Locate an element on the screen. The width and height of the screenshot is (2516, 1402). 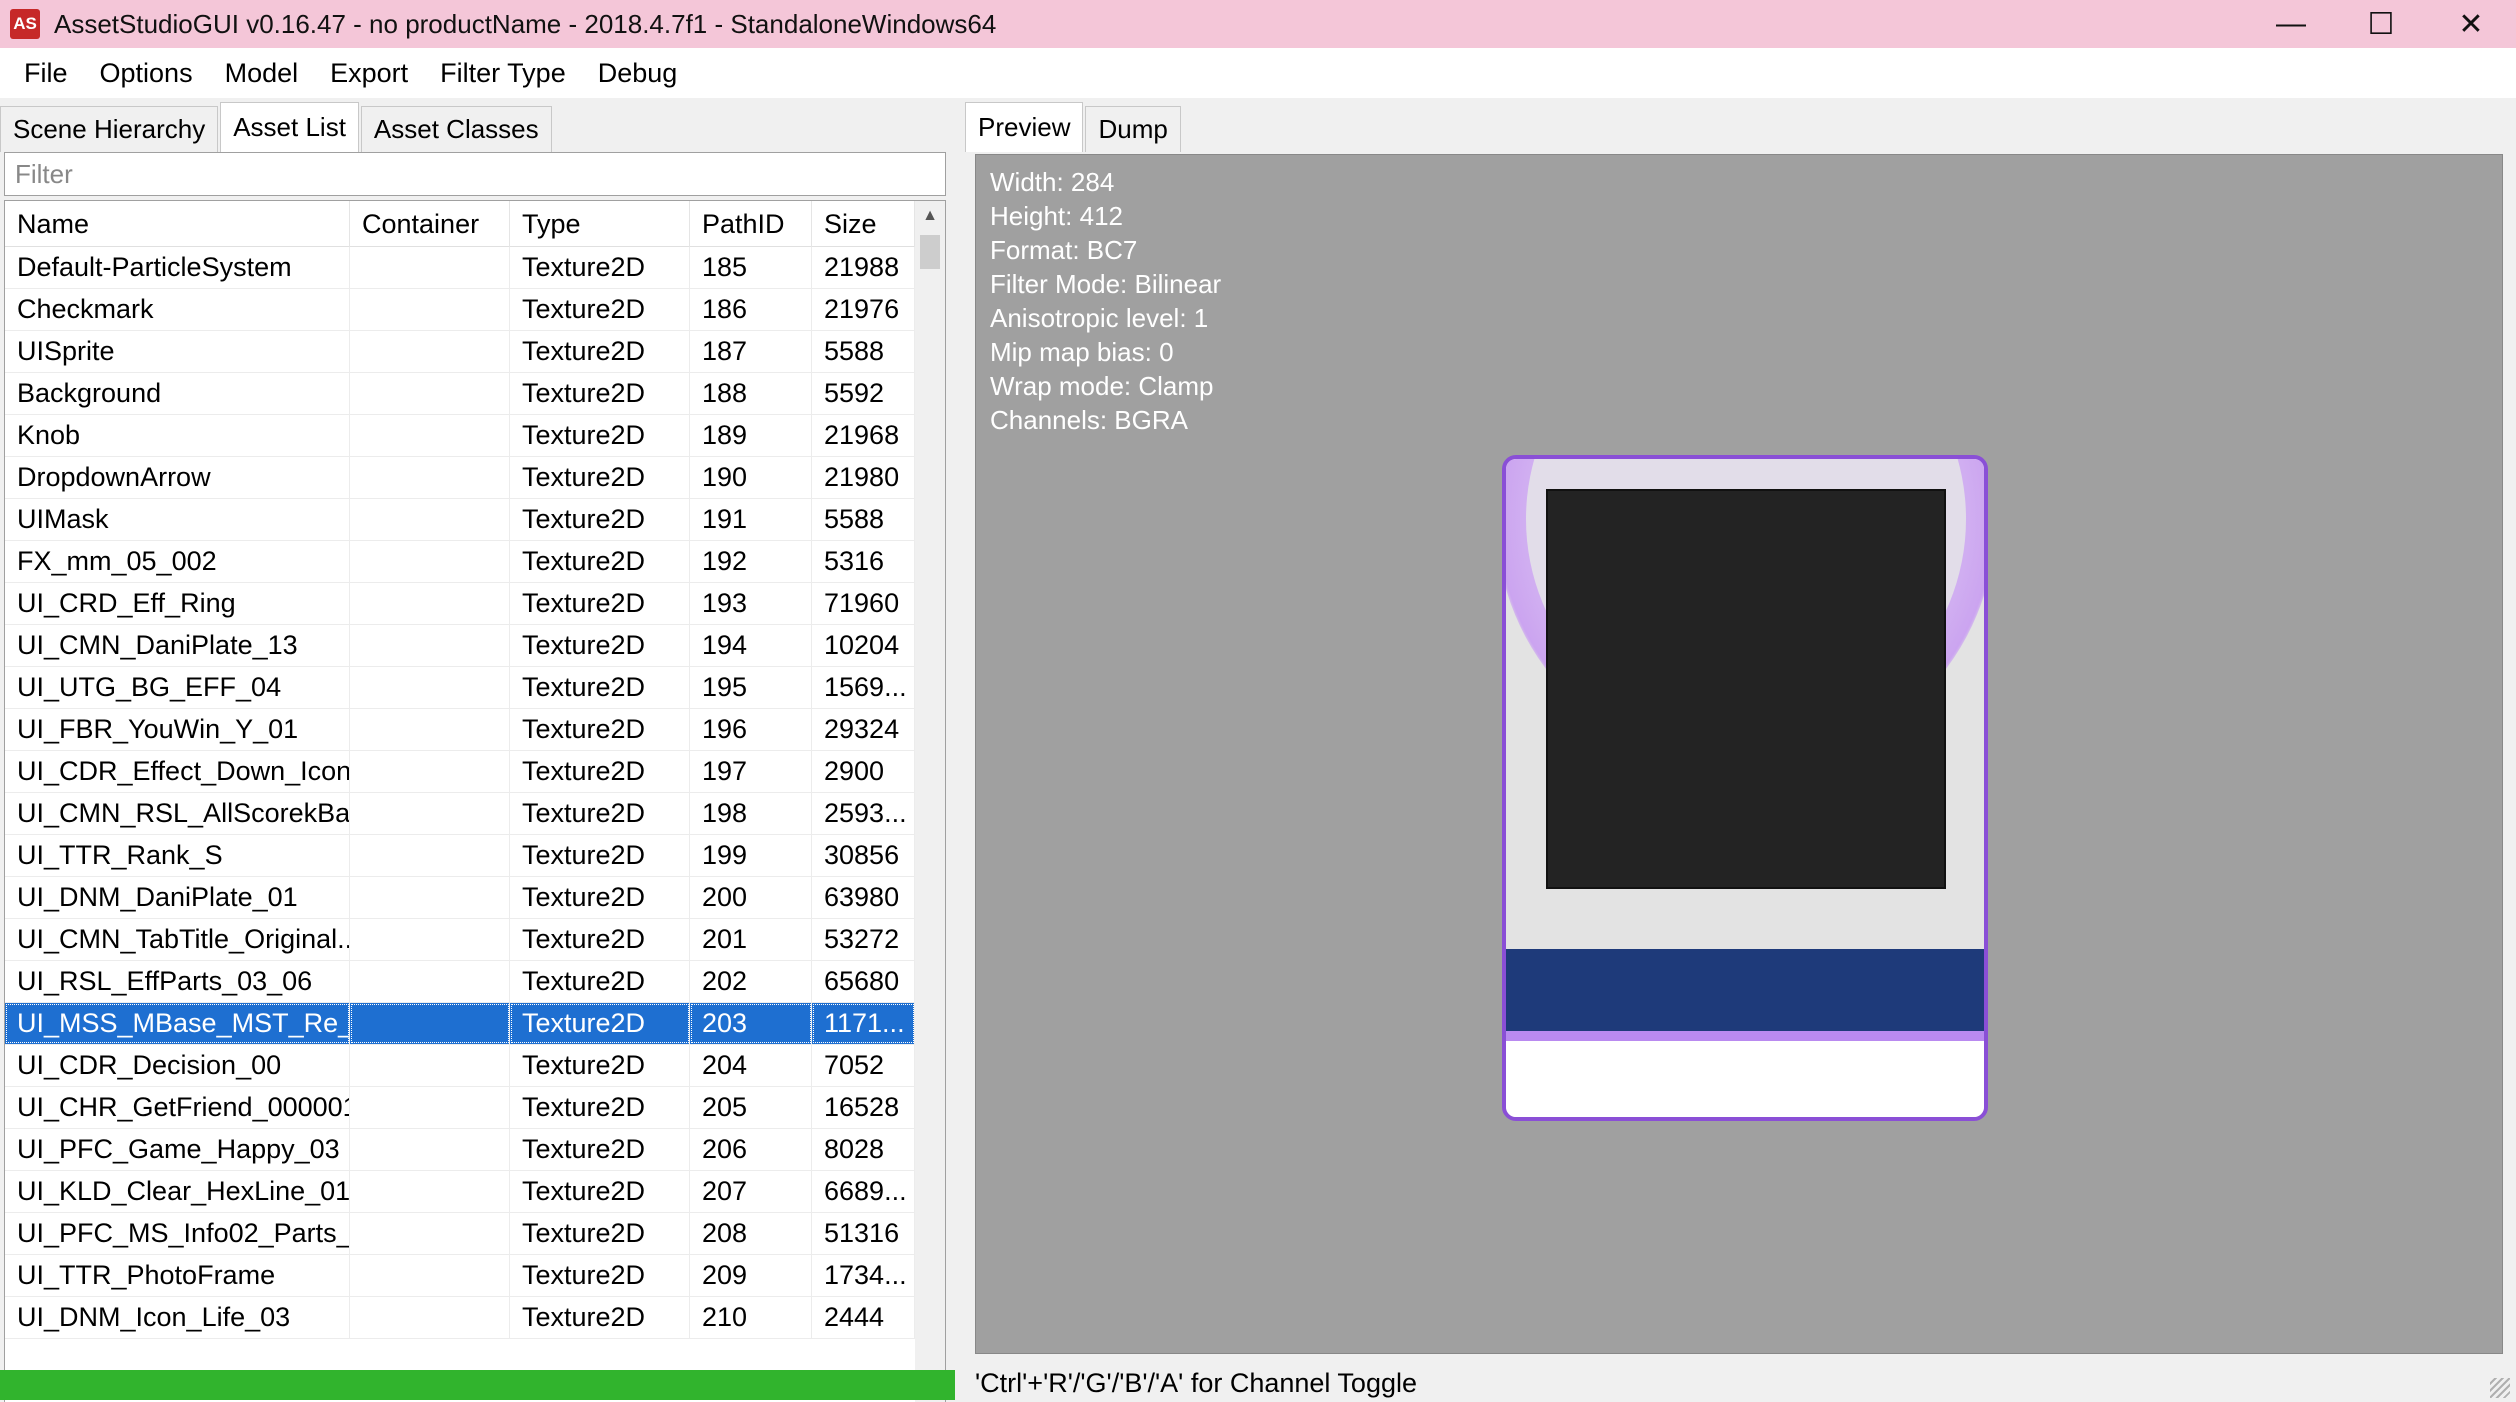
filter-input is located at coordinates (480, 174).